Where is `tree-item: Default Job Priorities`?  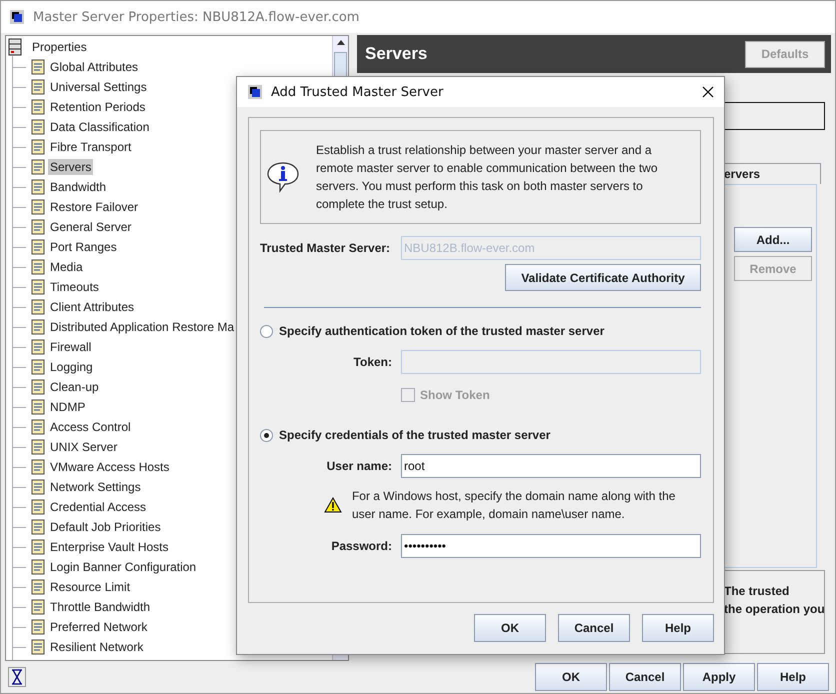
tree-item: Default Job Priorities is located at coordinates (105, 527).